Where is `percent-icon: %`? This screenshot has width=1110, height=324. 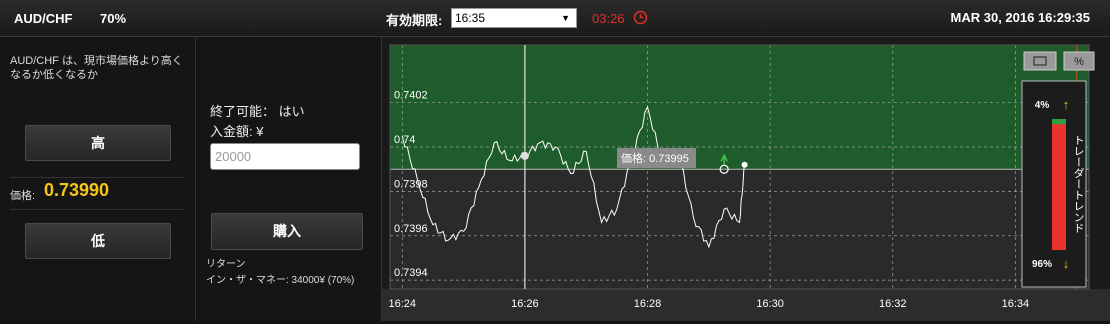
percent-icon: % is located at coordinates (1079, 62).